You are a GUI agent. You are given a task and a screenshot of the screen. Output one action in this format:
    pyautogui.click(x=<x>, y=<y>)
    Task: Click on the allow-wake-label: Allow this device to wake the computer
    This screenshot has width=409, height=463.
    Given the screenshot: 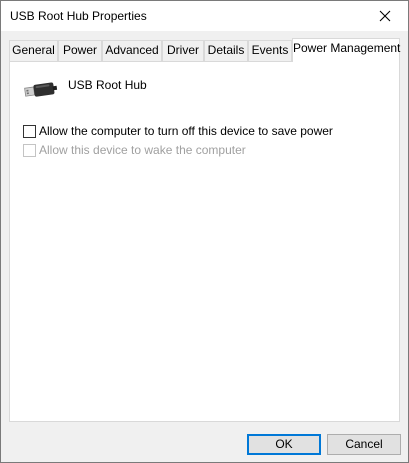 What is the action you would take?
    pyautogui.click(x=142, y=150)
    